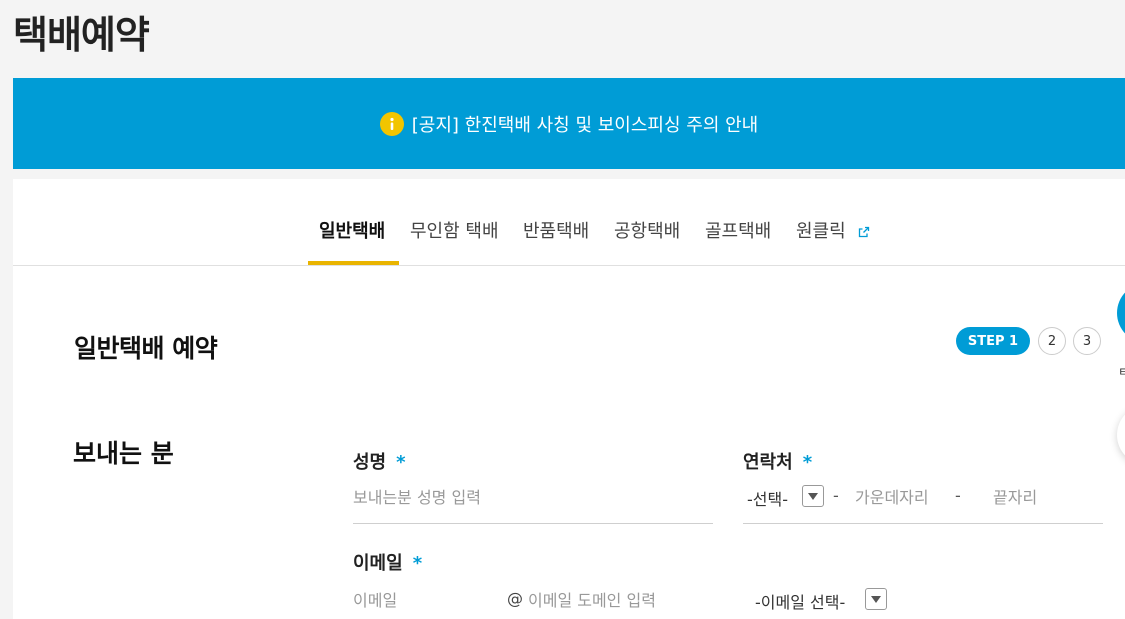  Describe the element at coordinates (1052, 341) in the screenshot. I see `step-2-indicator: 2` at that location.